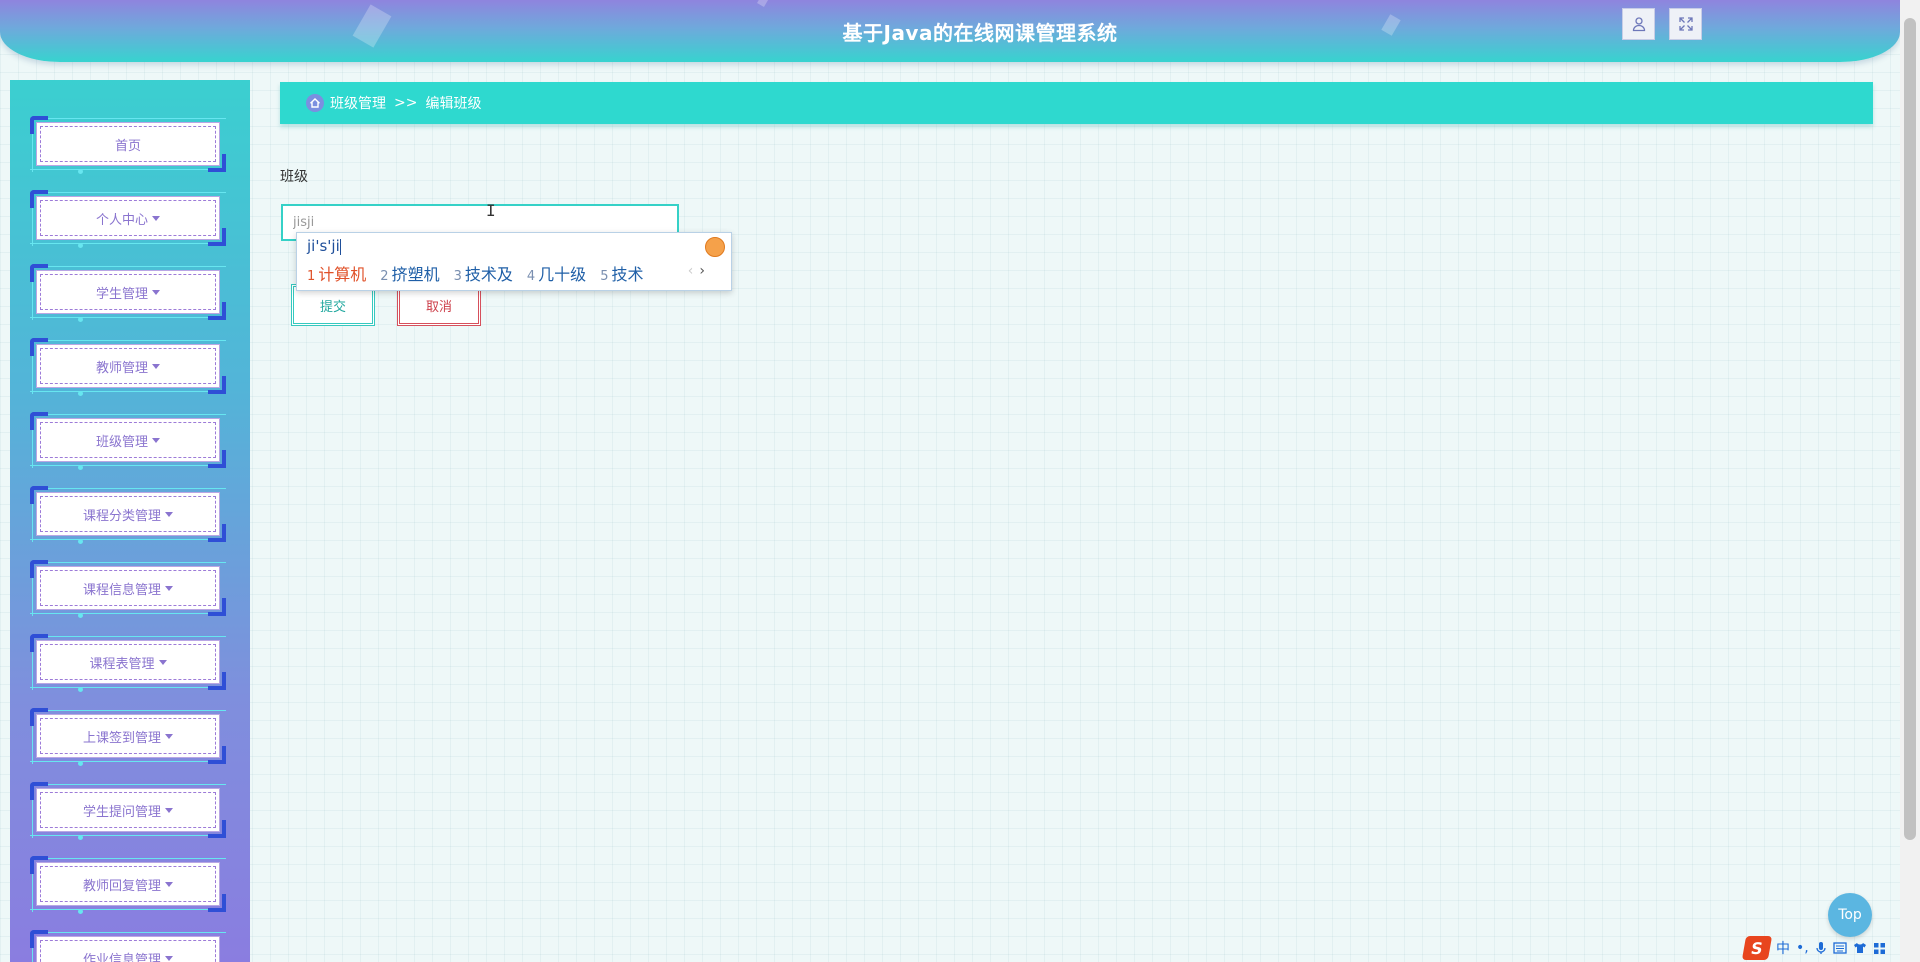 The image size is (1920, 962). I want to click on app-header: 基于Java的在线网课管理系统, so click(950, 31).